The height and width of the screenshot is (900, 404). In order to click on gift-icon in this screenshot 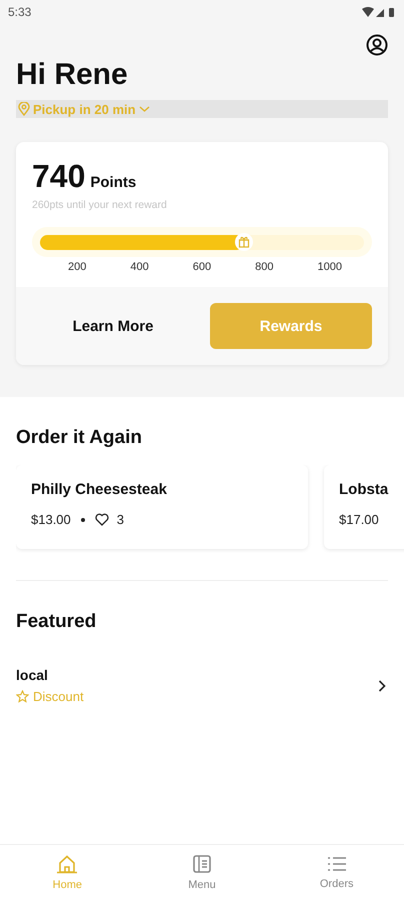, I will do `click(244, 242)`.